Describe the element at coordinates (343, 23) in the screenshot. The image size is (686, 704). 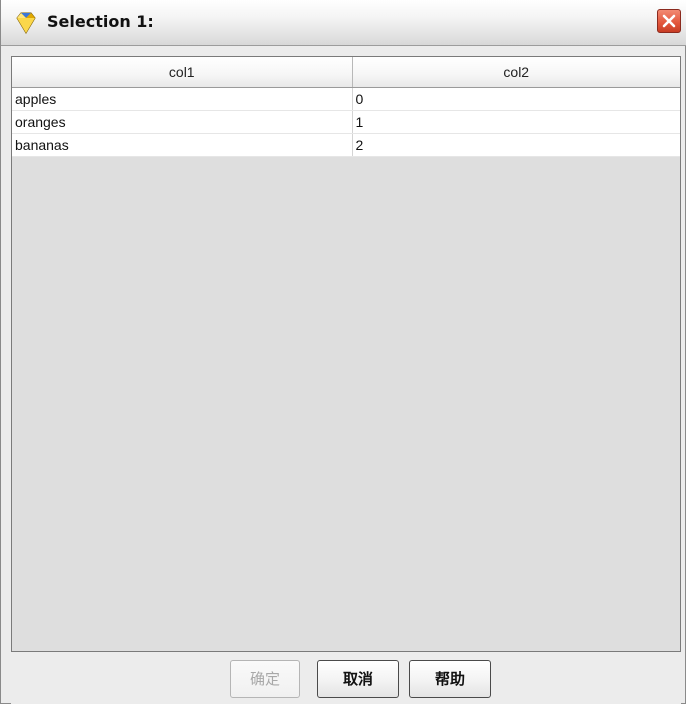
I see `title-bar: Selection 1:` at that location.